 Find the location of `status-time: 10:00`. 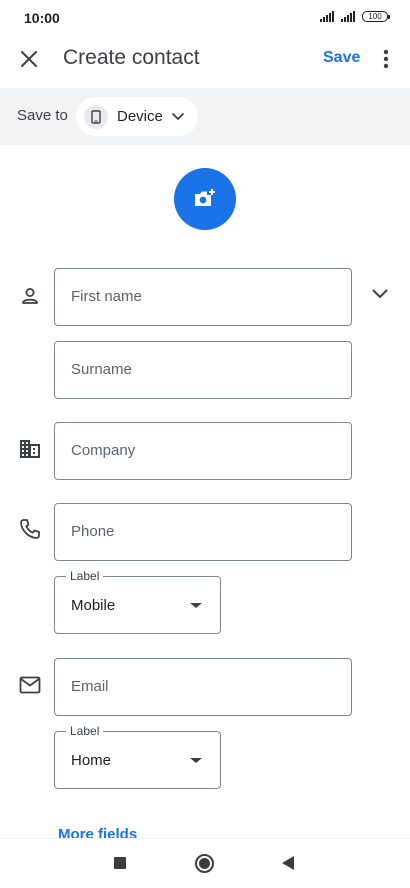

status-time: 10:00 is located at coordinates (42, 18).